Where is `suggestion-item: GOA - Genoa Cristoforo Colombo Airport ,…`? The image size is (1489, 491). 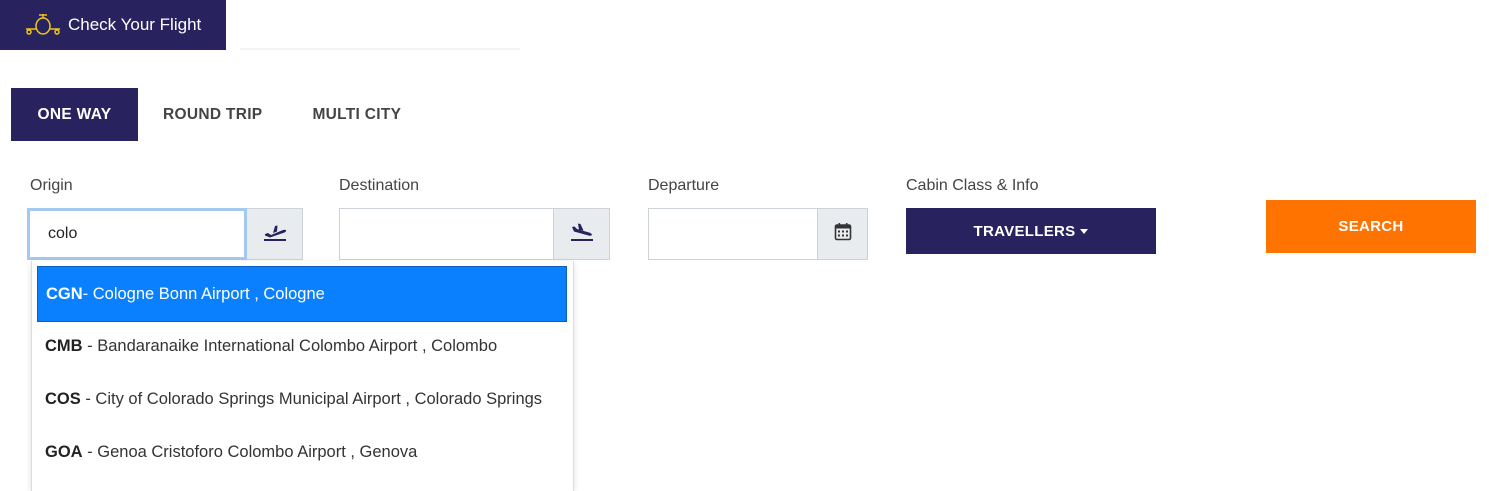 suggestion-item: GOA - Genoa Cristoforo Colombo Airport ,… is located at coordinates (231, 452).